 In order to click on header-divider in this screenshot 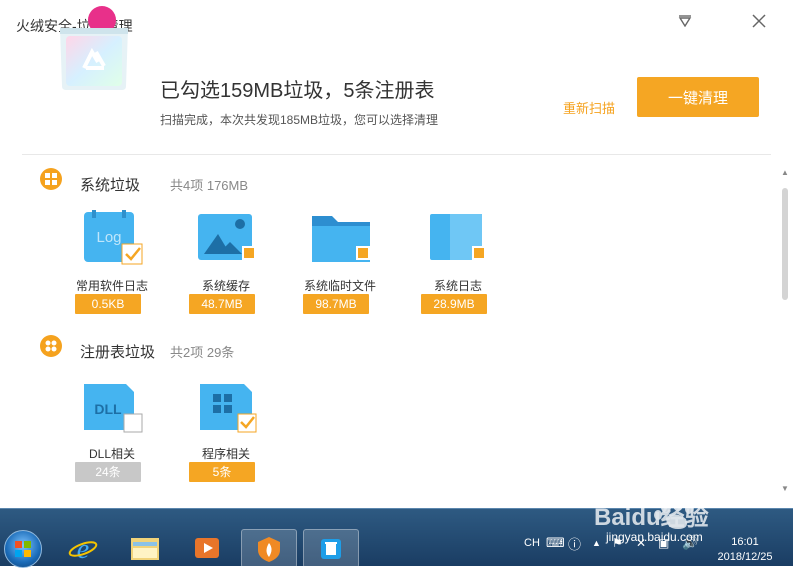, I will do `click(396, 154)`.